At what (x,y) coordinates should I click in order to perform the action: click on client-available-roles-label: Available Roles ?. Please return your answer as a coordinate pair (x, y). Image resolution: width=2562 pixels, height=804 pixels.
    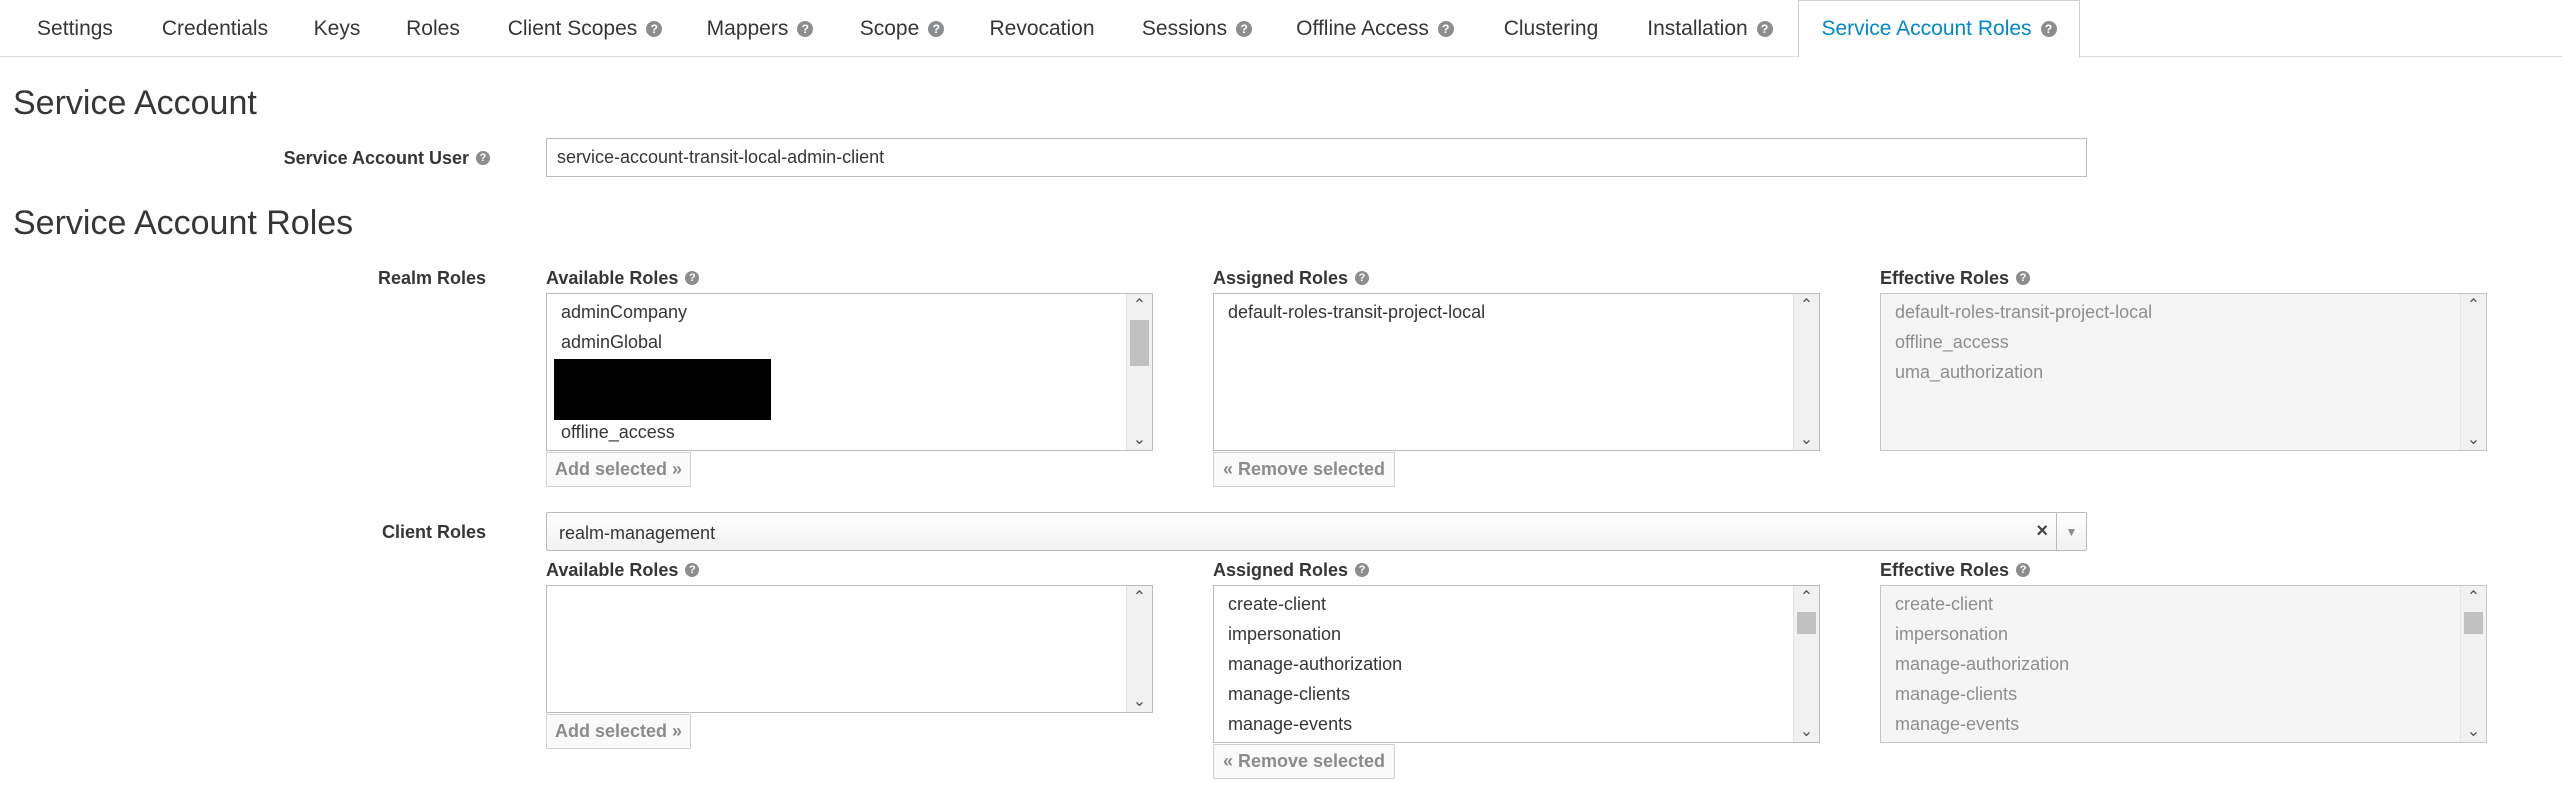
    Looking at the image, I should click on (623, 570).